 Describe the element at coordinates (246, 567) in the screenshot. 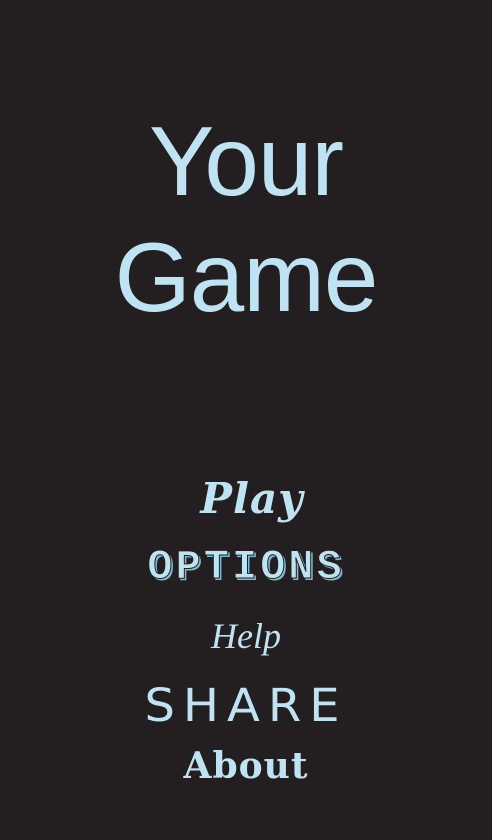

I see `options-button: OPTIONS` at that location.